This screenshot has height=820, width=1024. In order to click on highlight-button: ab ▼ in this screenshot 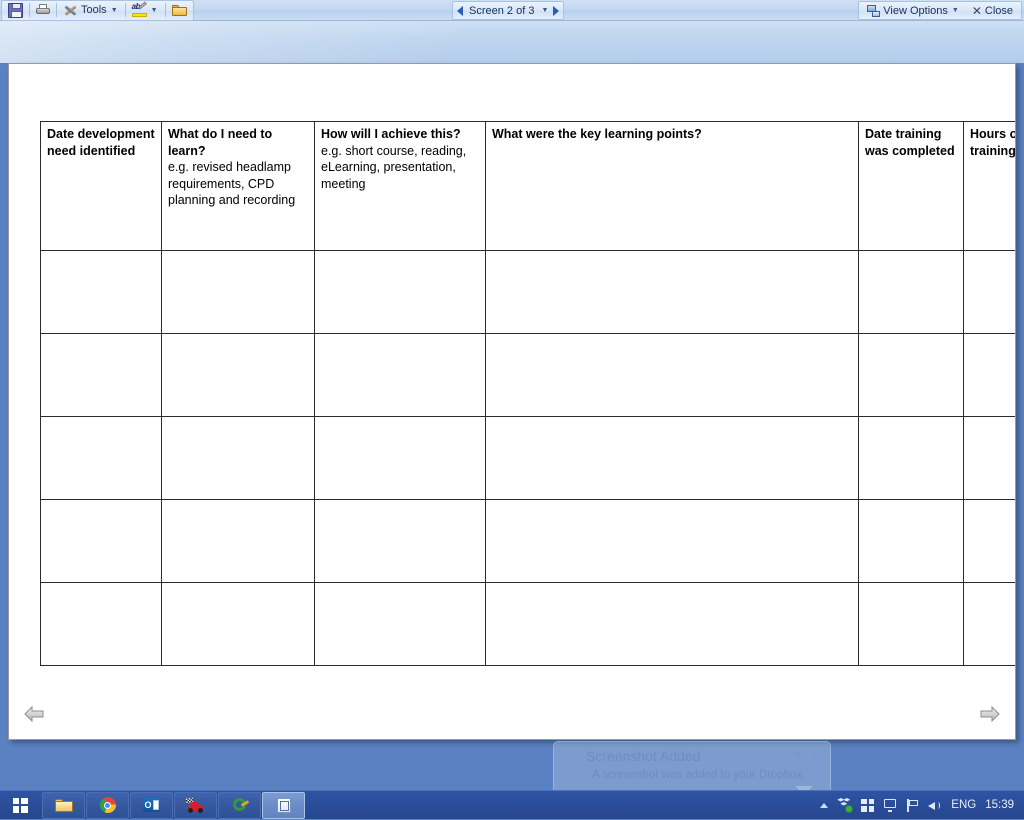, I will do `click(145, 10)`.